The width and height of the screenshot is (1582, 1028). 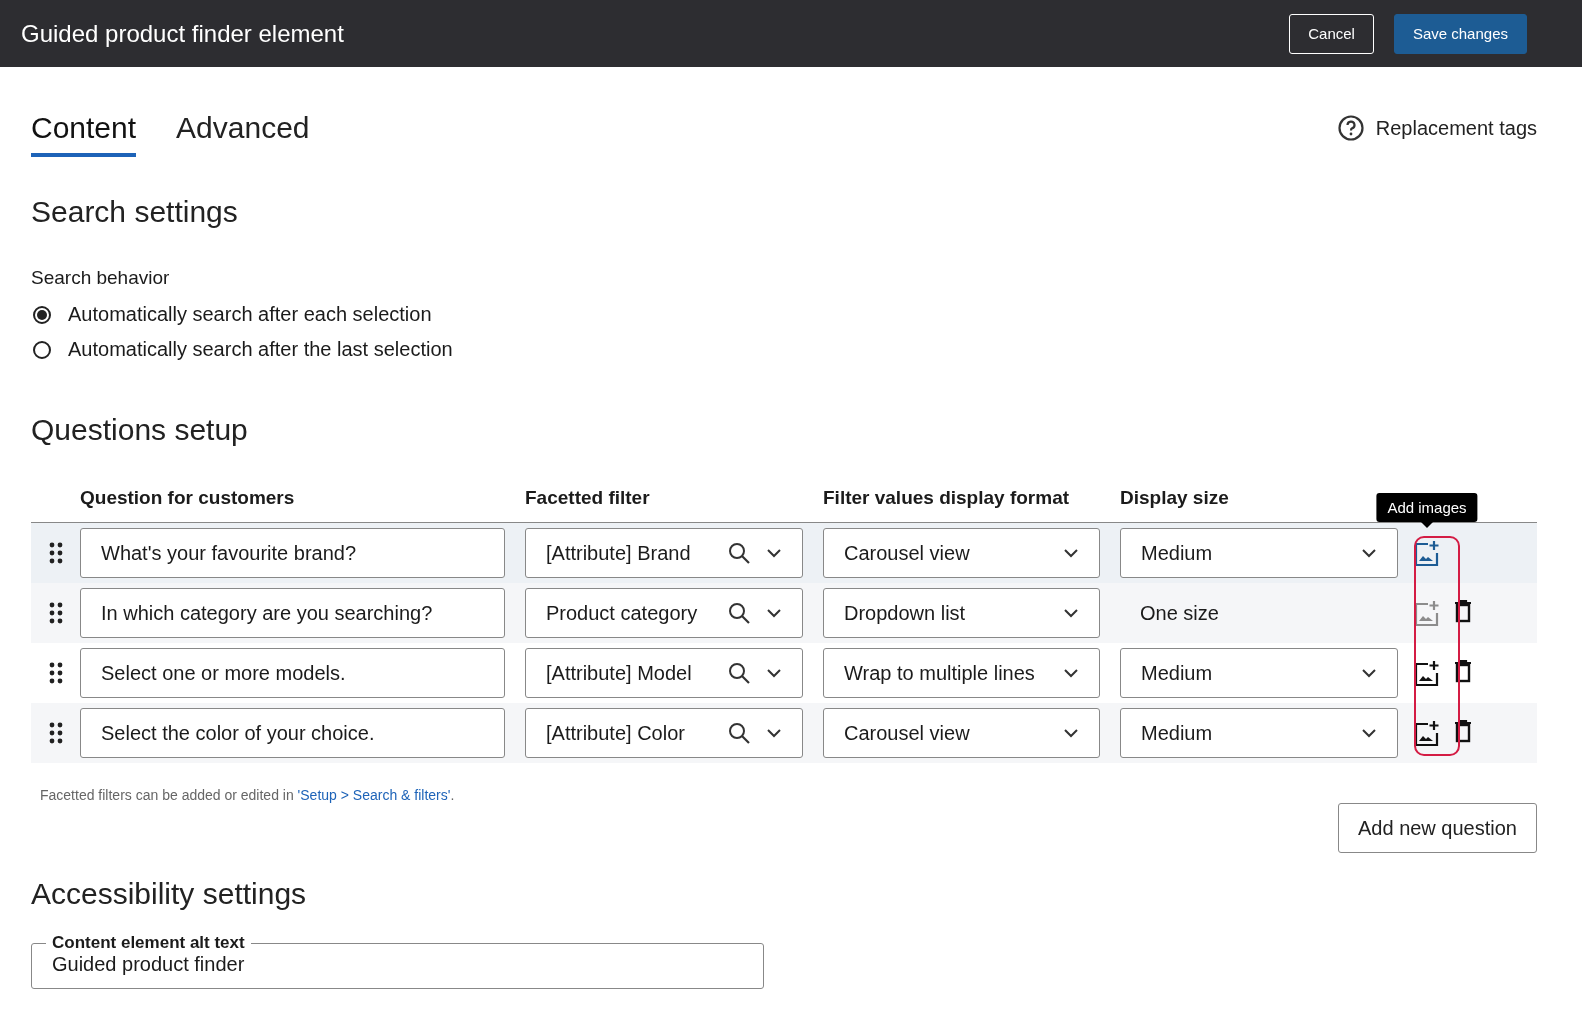 What do you see at coordinates (140, 430) in the screenshot?
I see `section-heading: Questions setup` at bounding box center [140, 430].